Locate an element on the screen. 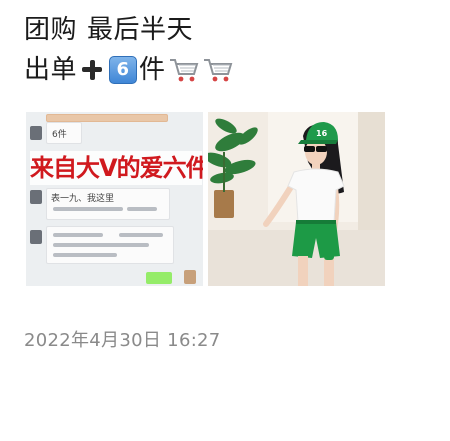  post-text-pieces: 件 is located at coordinates (152, 70).